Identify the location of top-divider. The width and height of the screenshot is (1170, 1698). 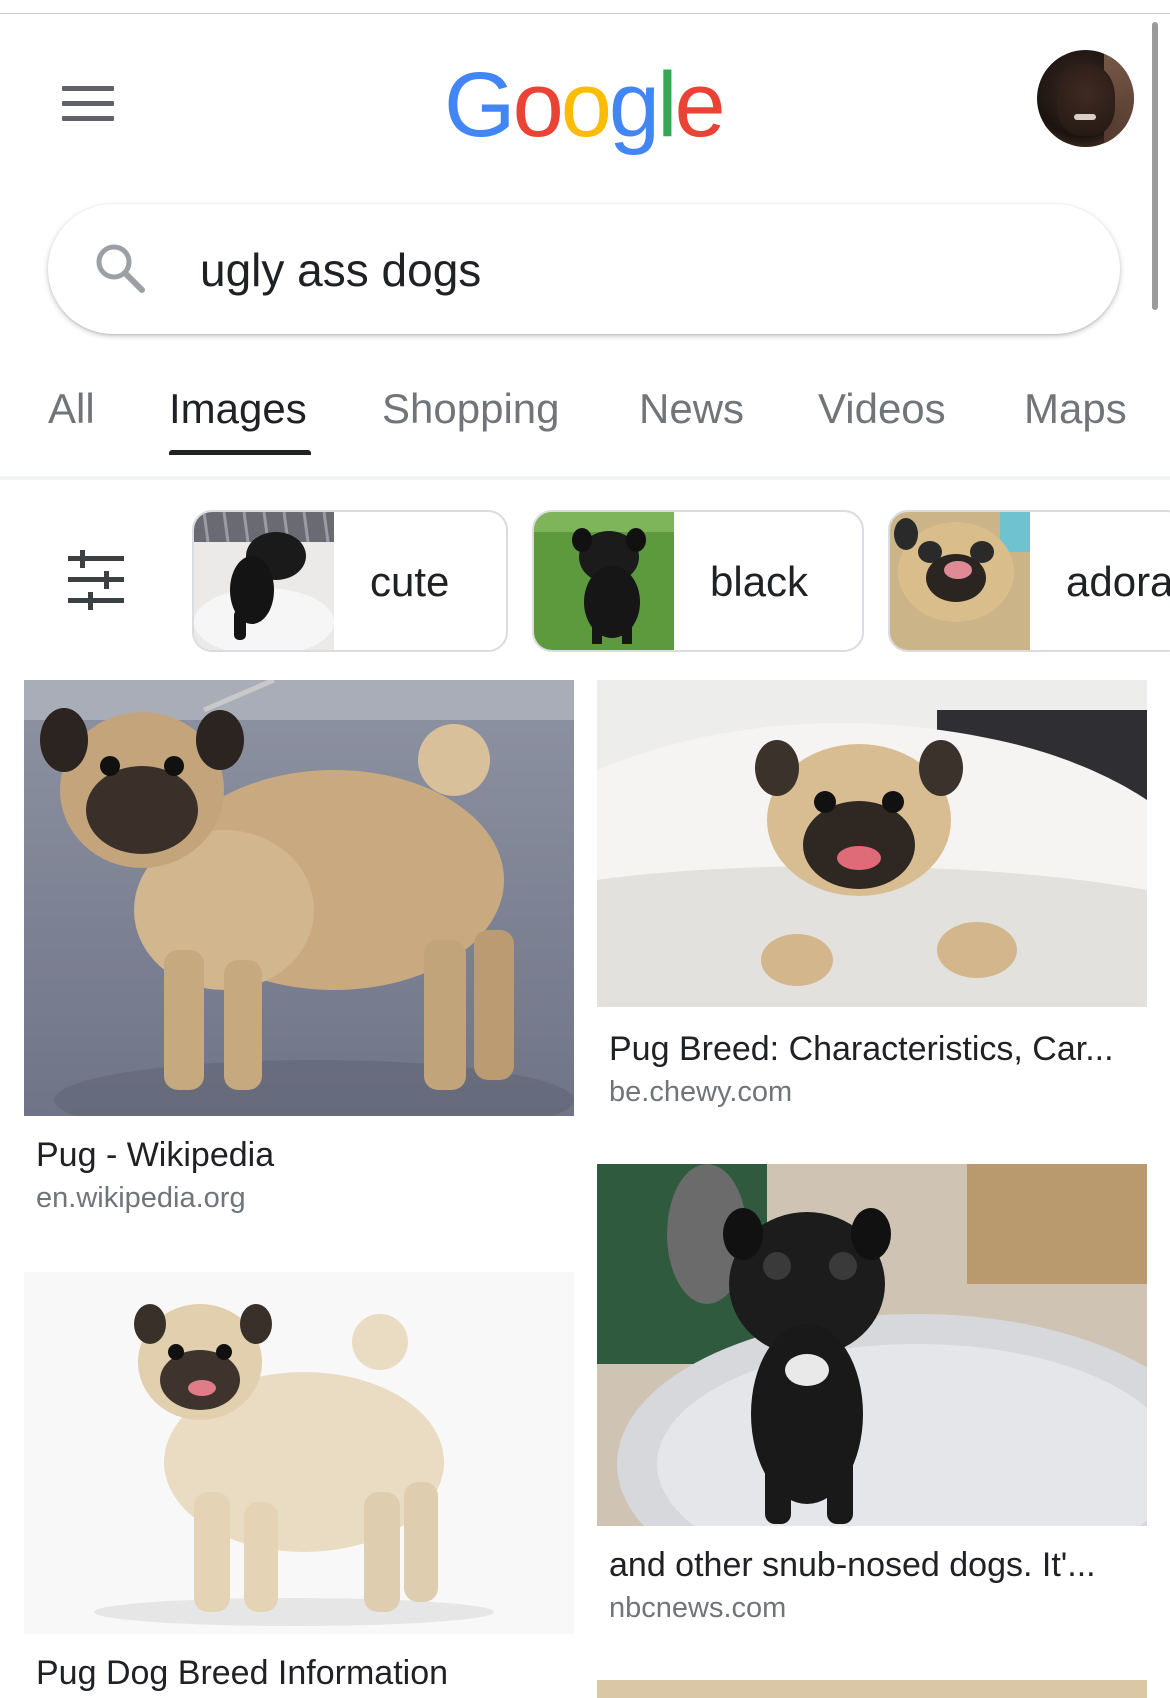
(585, 13).